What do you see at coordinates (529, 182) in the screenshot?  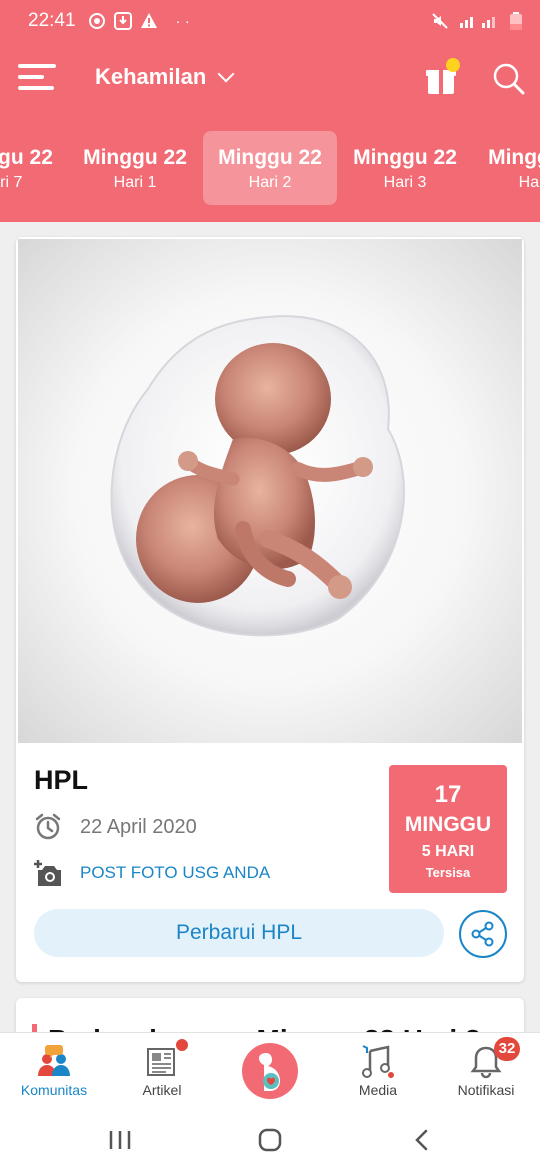 I see `tab-day-label: Hari 4` at bounding box center [529, 182].